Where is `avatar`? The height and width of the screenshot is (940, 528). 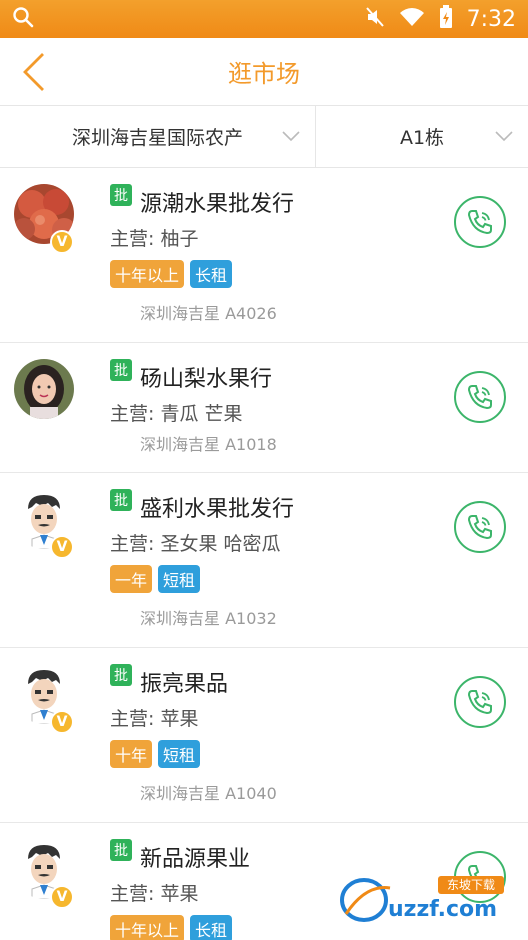 avatar is located at coordinates (44, 389).